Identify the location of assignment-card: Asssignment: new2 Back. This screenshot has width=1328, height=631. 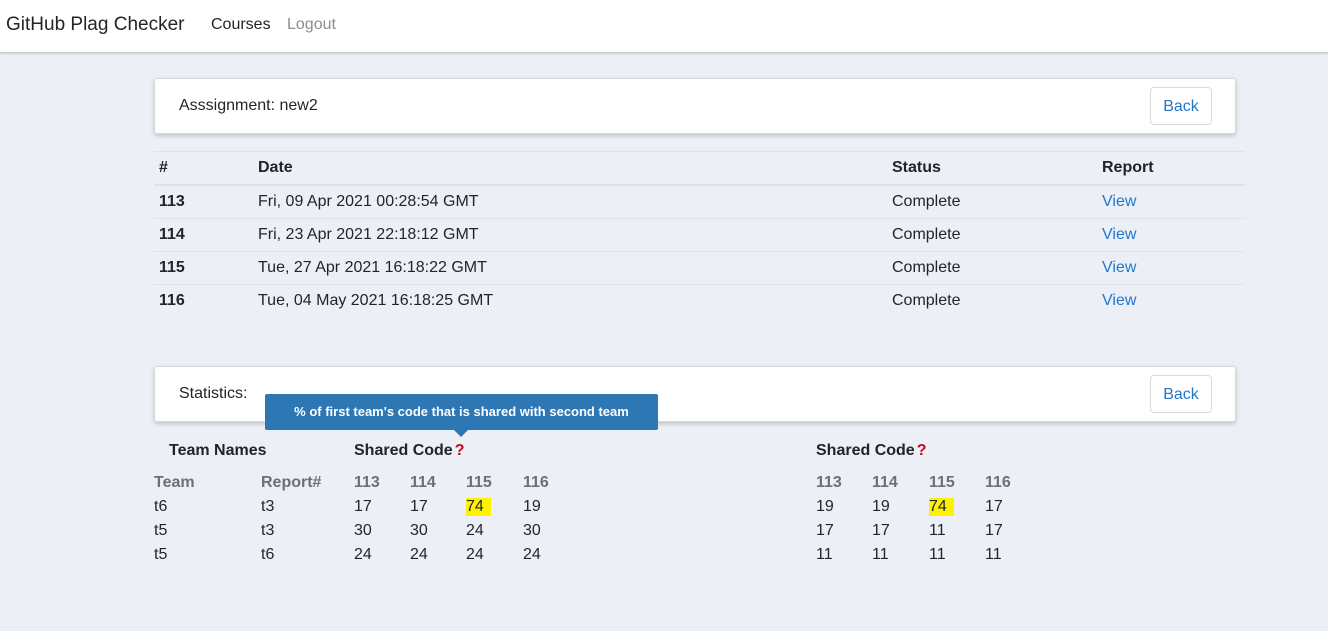
(695, 106).